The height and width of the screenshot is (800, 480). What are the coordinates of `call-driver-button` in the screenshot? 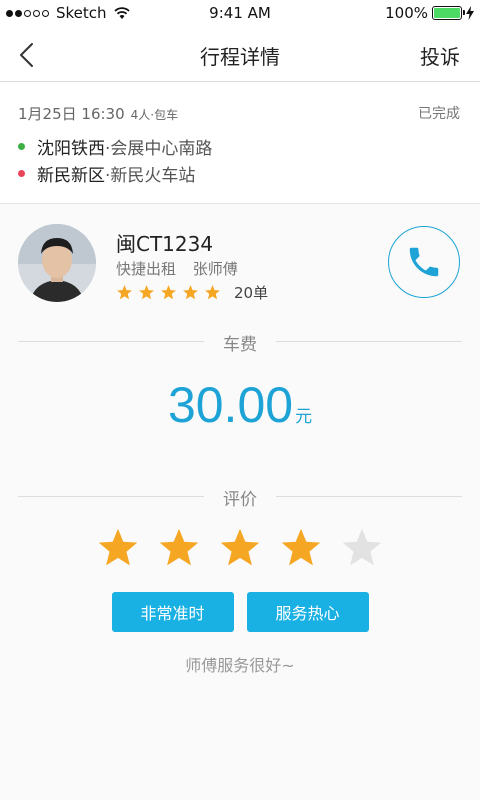 It's located at (424, 262).